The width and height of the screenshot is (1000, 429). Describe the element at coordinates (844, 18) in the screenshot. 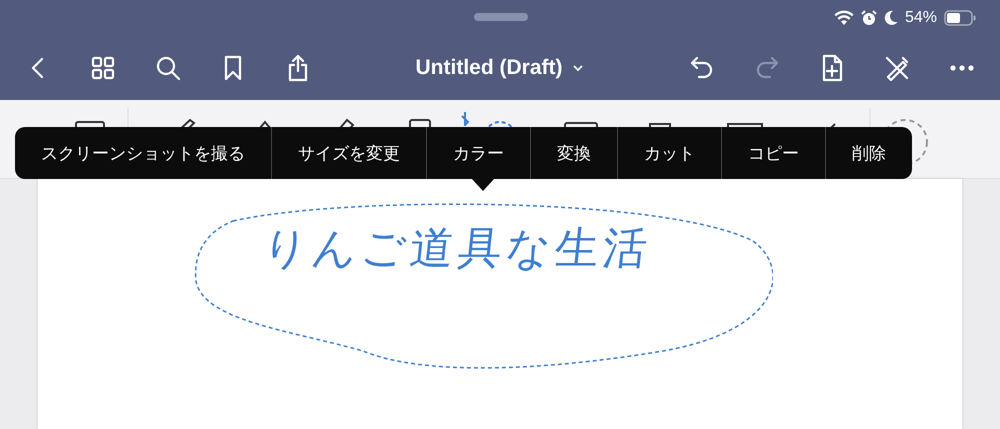

I see `wifi-icon` at that location.